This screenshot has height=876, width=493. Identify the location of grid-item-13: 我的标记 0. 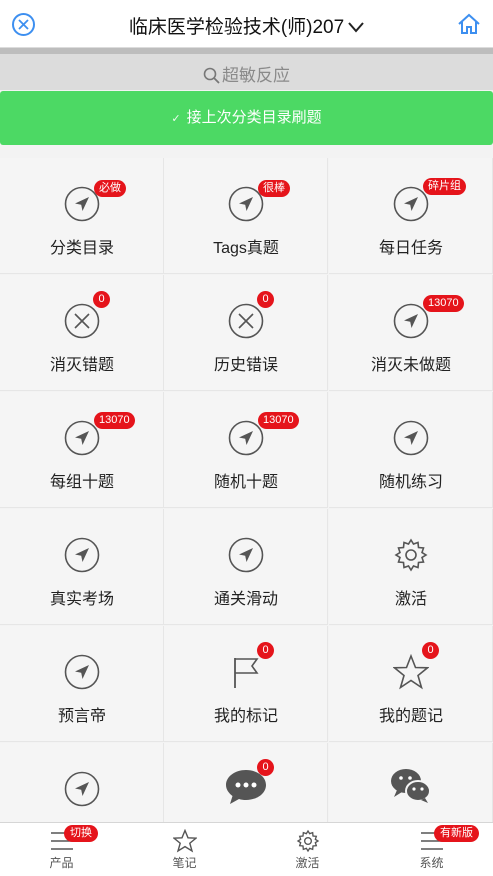
(246, 684).